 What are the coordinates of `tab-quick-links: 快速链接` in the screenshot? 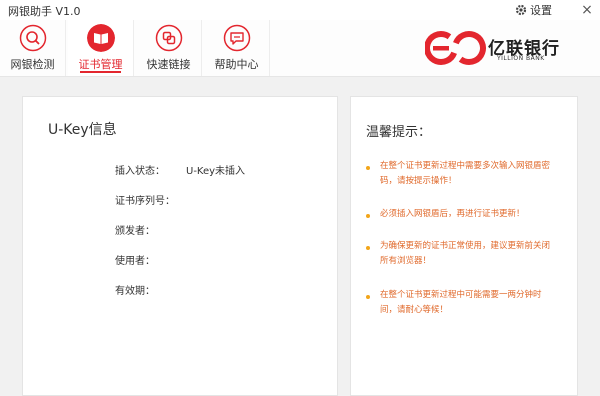 It's located at (169, 48).